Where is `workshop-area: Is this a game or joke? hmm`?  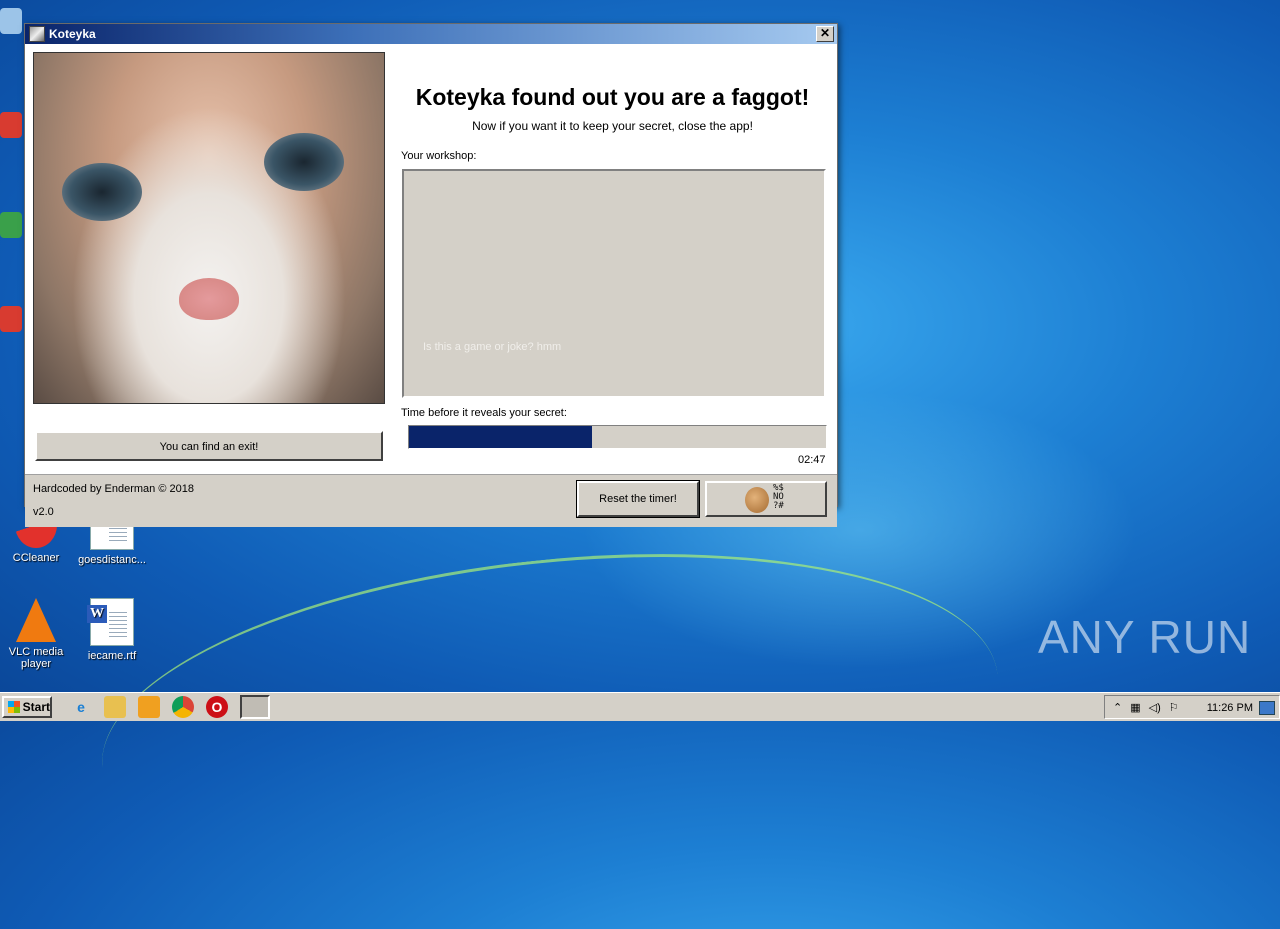 workshop-area: Is this a game or joke? hmm is located at coordinates (614, 283).